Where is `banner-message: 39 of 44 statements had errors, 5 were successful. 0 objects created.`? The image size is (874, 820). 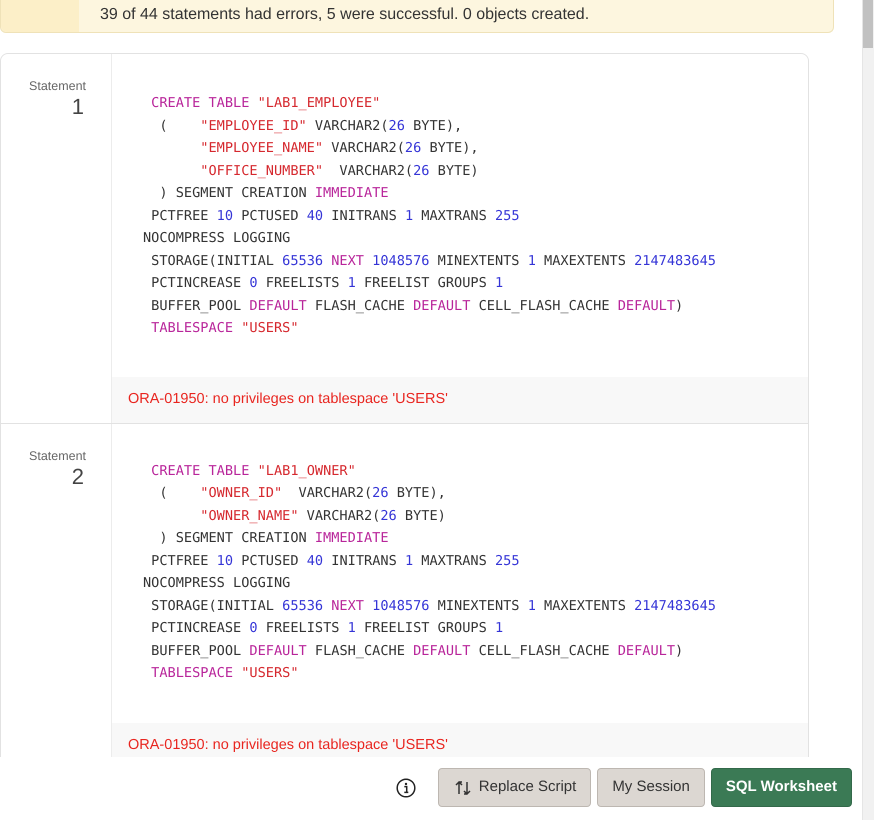
banner-message: 39 of 44 statements had errors, 5 were successful. 0 objects created. is located at coordinates (344, 15).